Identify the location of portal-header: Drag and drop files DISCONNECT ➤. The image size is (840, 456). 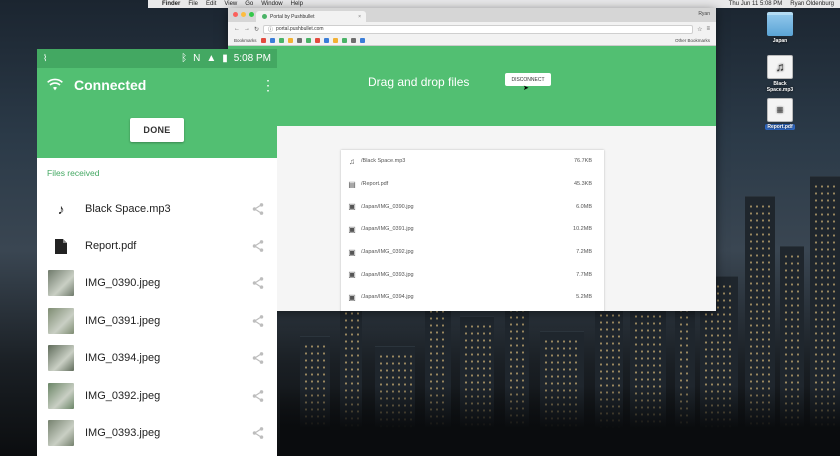
(472, 86).